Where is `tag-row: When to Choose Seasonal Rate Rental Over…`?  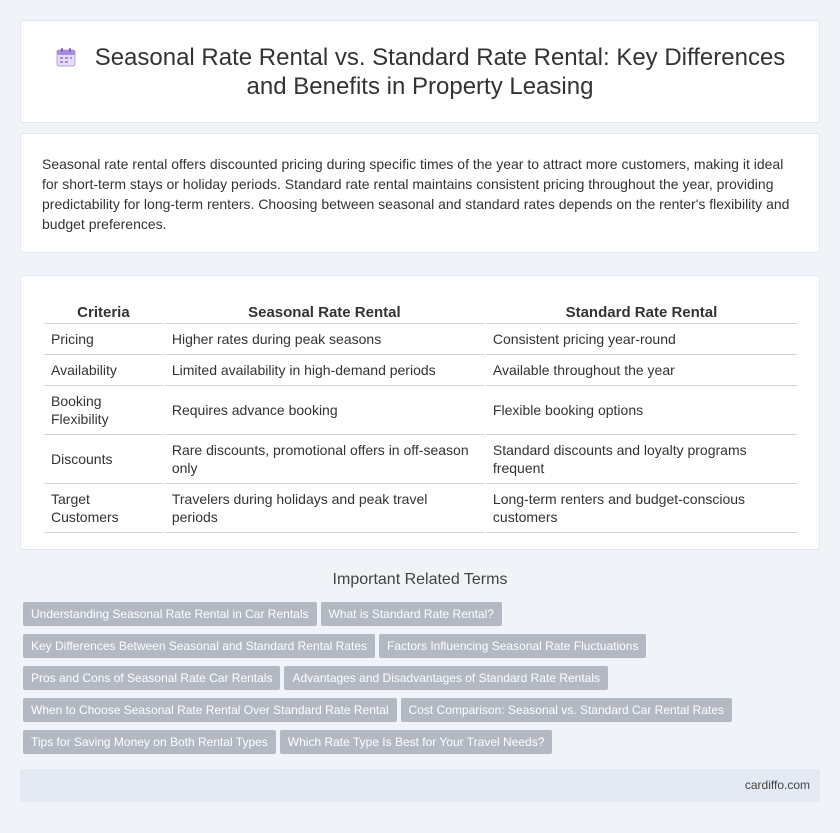 tag-row: When to Choose Seasonal Rate Rental Over… is located at coordinates (423, 714).